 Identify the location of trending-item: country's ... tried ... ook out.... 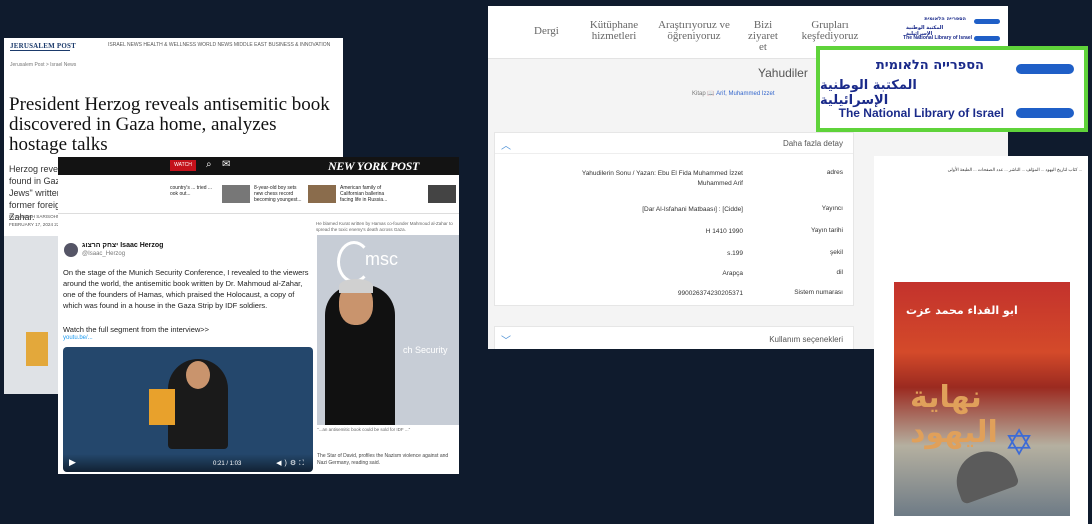
(195, 191).